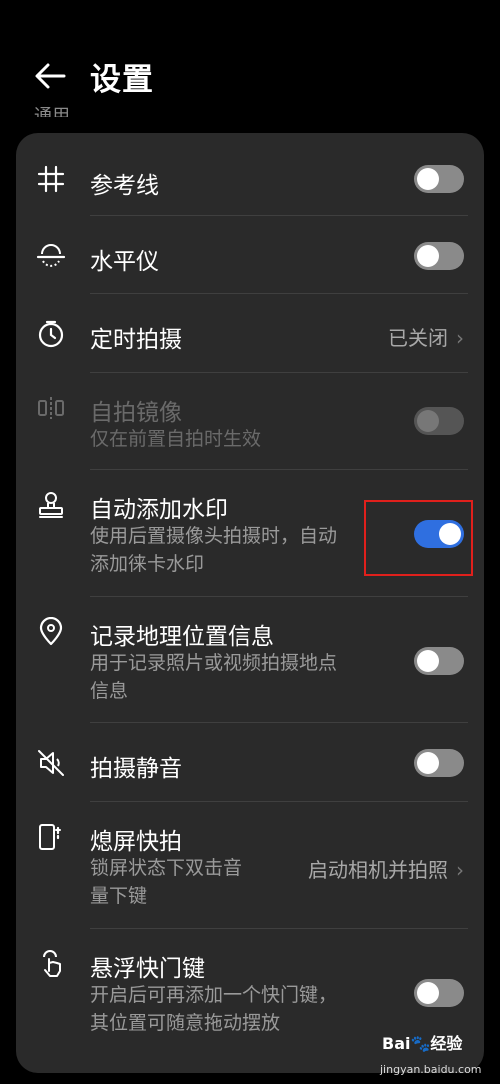 This screenshot has height=1084, width=500. I want to click on setting-timer: 定时拍摄 已关闭 ›, so click(250, 333).